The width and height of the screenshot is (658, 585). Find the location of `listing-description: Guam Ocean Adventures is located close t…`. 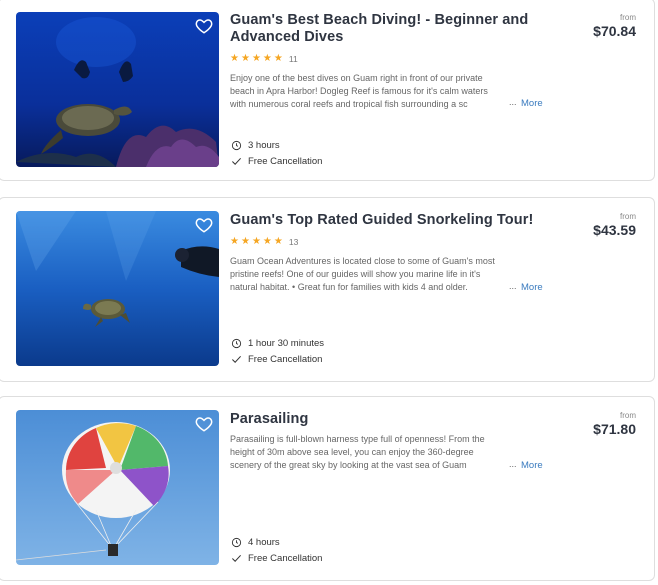

listing-description: Guam Ocean Adventures is located close t… is located at coordinates (362, 274).